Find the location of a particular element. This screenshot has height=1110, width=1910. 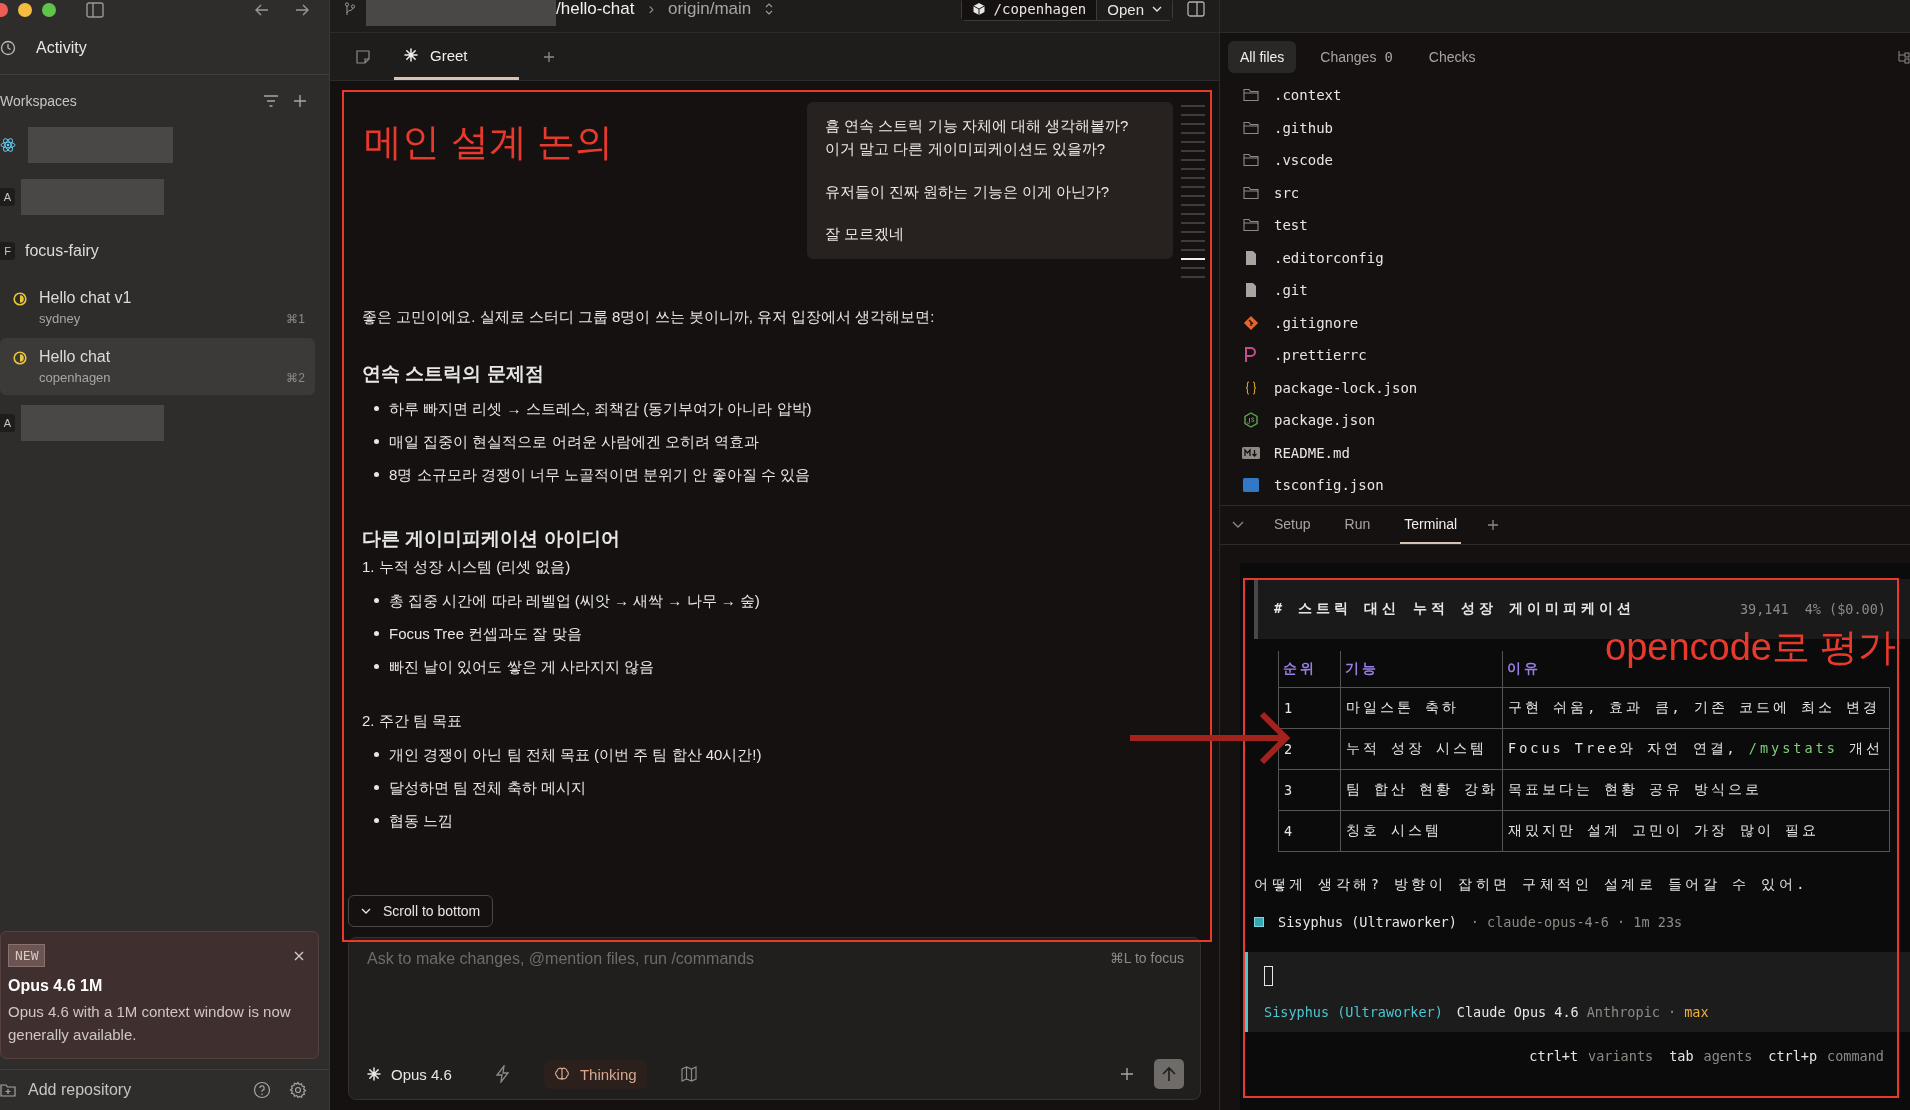

square-icon is located at coordinates (1259, 922).